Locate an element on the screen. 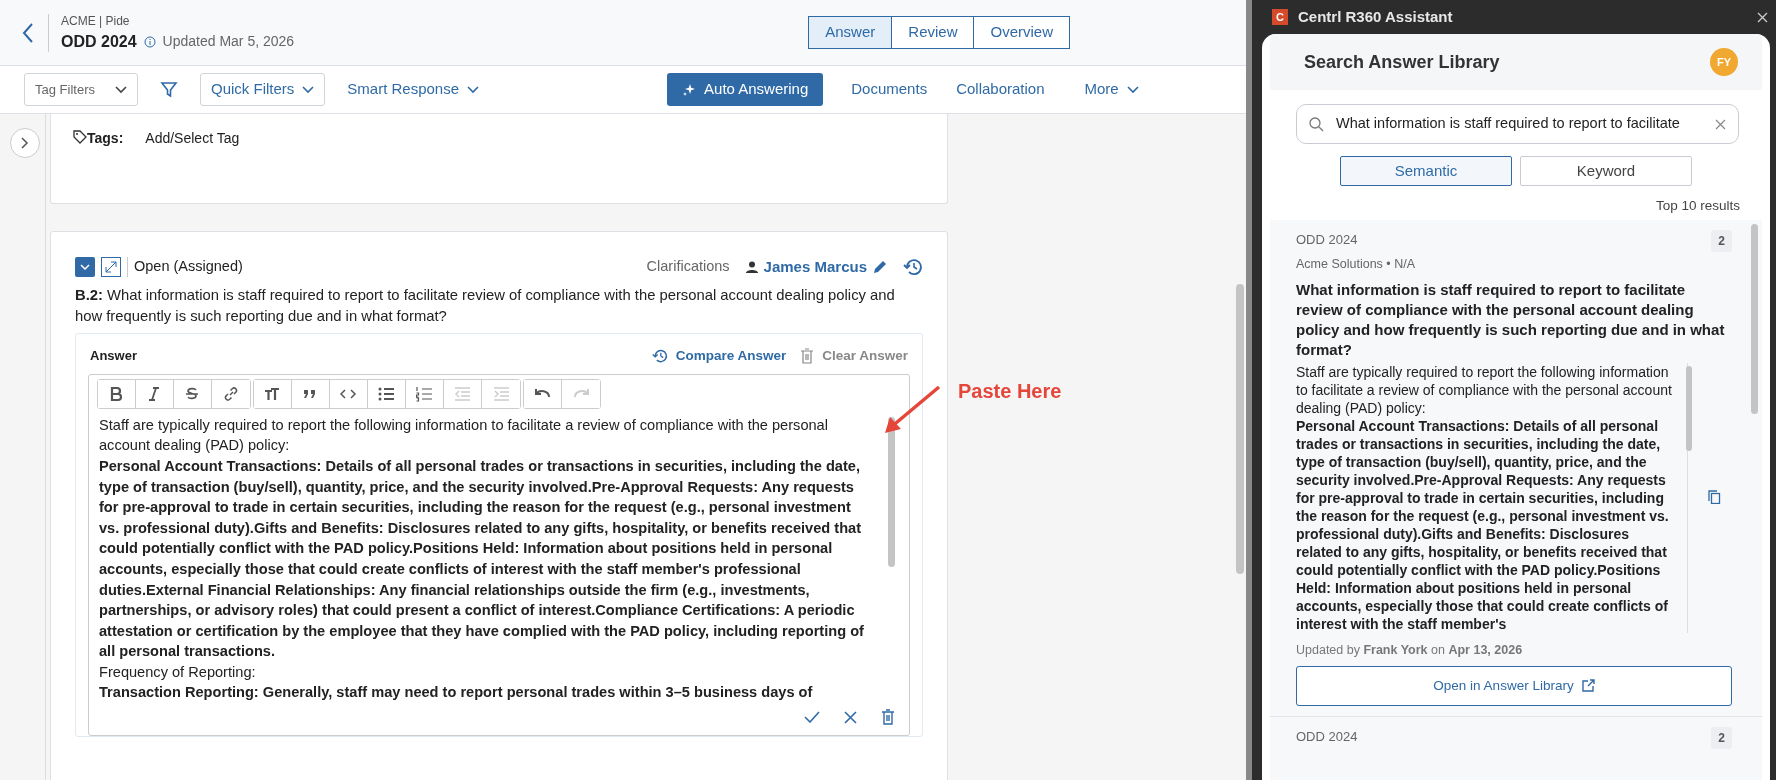 This screenshot has width=1776, height=780. search-input: What information is staff required to report to facilitate is located at coordinates (1519, 124).